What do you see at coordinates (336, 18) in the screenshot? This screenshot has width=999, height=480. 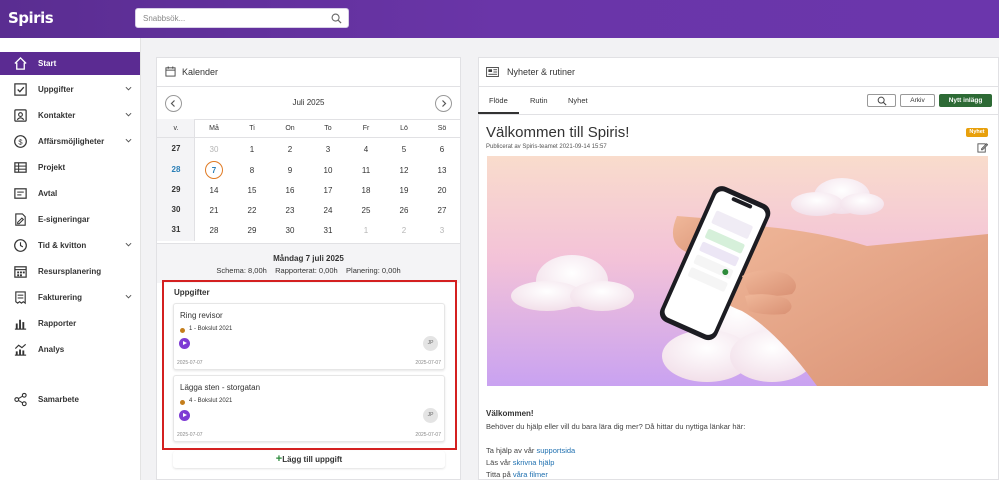 I see `search-icon` at bounding box center [336, 18].